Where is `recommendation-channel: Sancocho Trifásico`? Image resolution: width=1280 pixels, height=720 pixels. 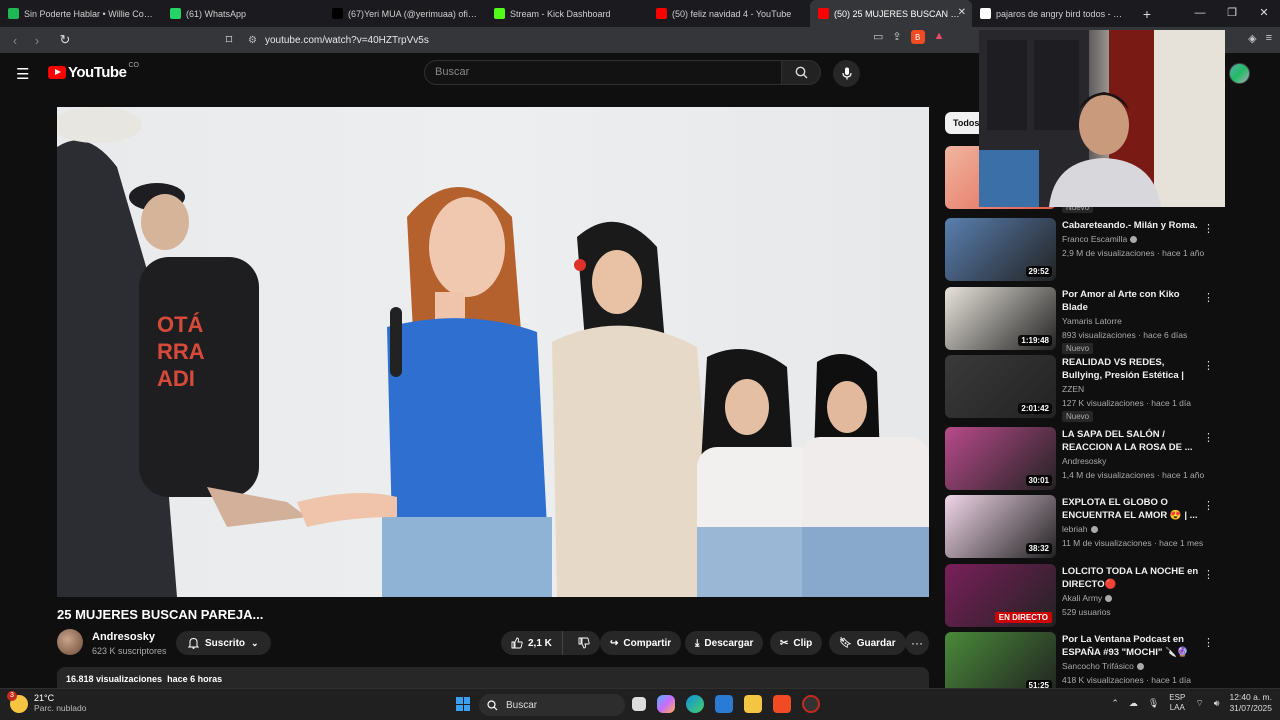
recommendation-channel: Sancocho Trifásico is located at coordinates (1103, 666).